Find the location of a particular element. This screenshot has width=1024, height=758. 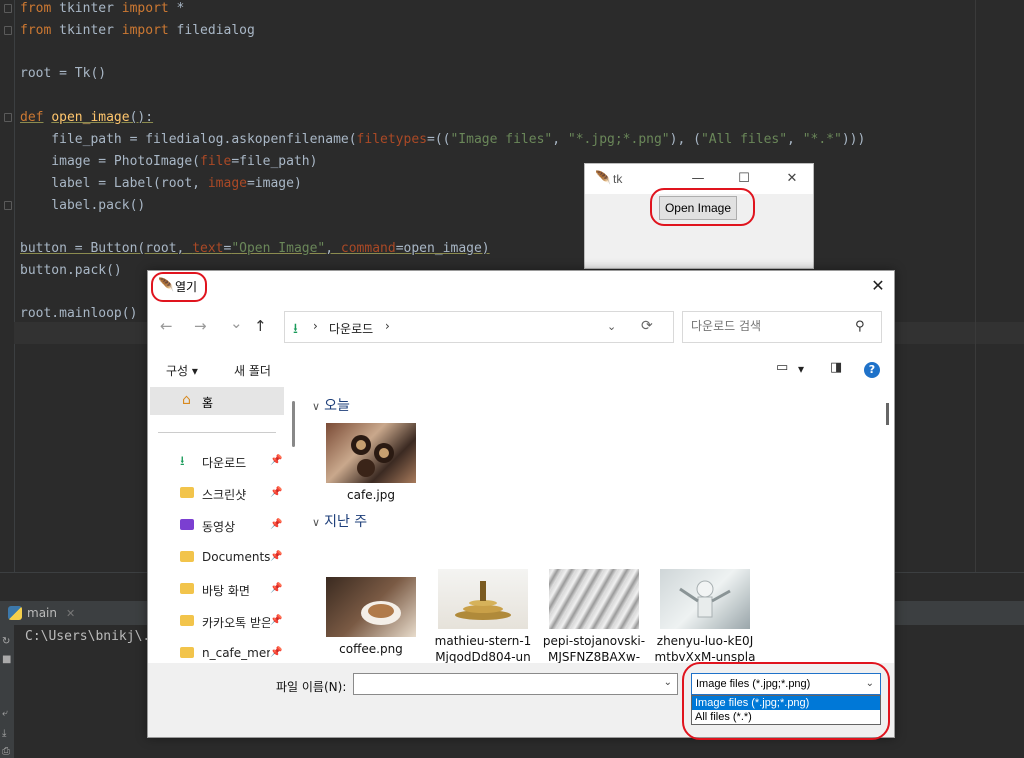

search-box: ⚲ is located at coordinates (782, 327).